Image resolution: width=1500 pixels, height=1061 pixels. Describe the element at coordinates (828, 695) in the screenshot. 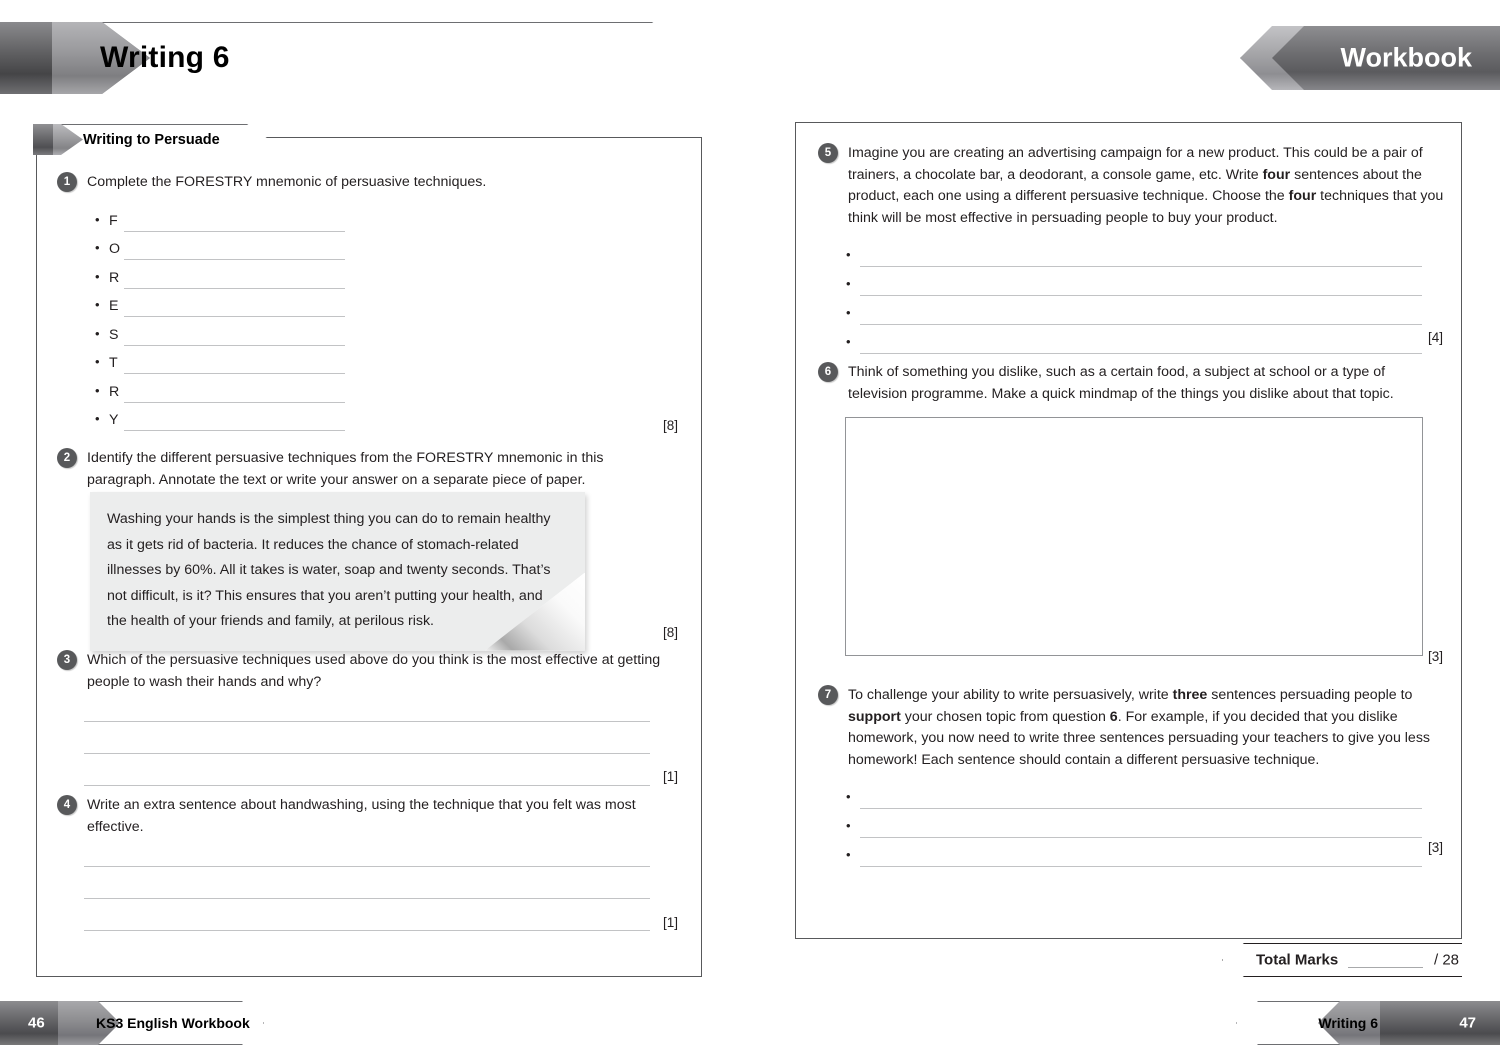

I see `question-number: 7` at that location.